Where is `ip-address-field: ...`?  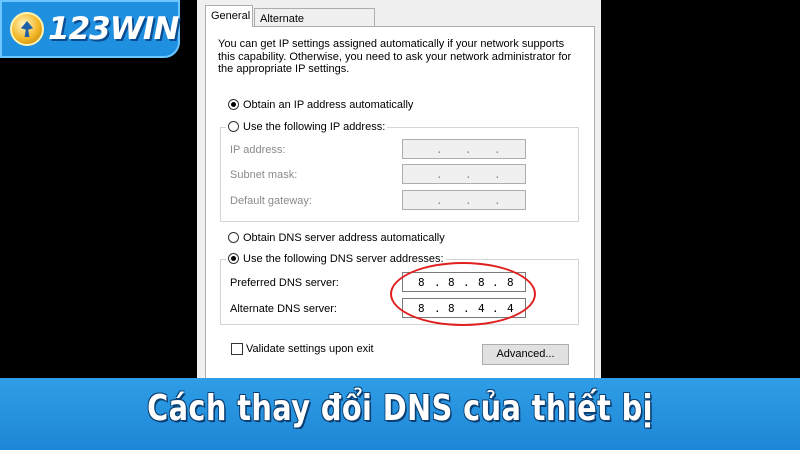
ip-address-field: ... is located at coordinates (464, 149).